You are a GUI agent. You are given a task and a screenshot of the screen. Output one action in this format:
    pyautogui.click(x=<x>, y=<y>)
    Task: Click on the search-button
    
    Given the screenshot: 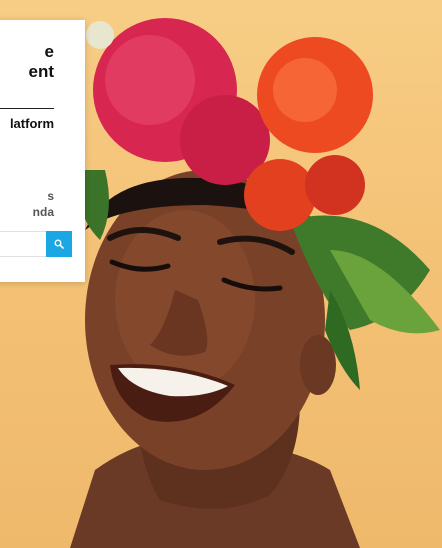 What is the action you would take?
    pyautogui.click(x=59, y=244)
    